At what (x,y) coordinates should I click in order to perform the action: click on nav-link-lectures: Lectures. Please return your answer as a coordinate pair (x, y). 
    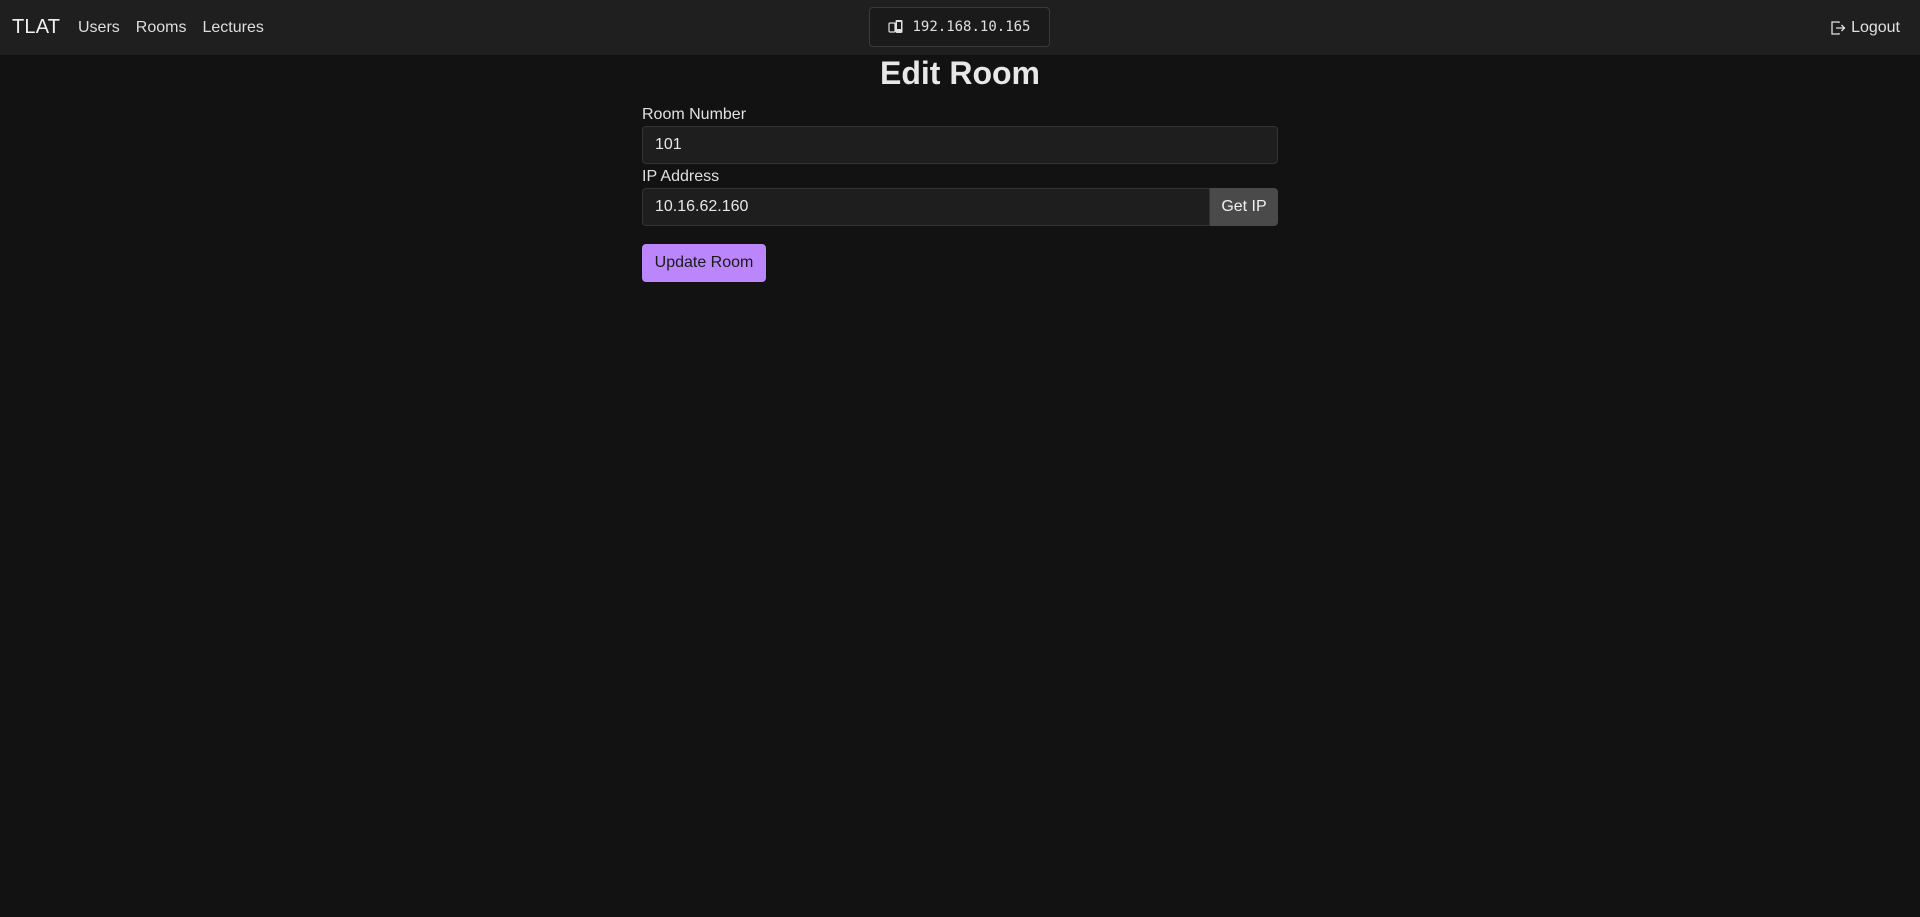
    Looking at the image, I should click on (232, 28).